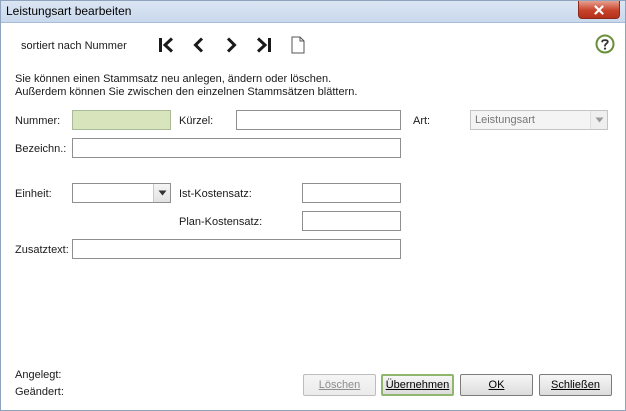  I want to click on einheit-dropdown-arrow, so click(161, 193).